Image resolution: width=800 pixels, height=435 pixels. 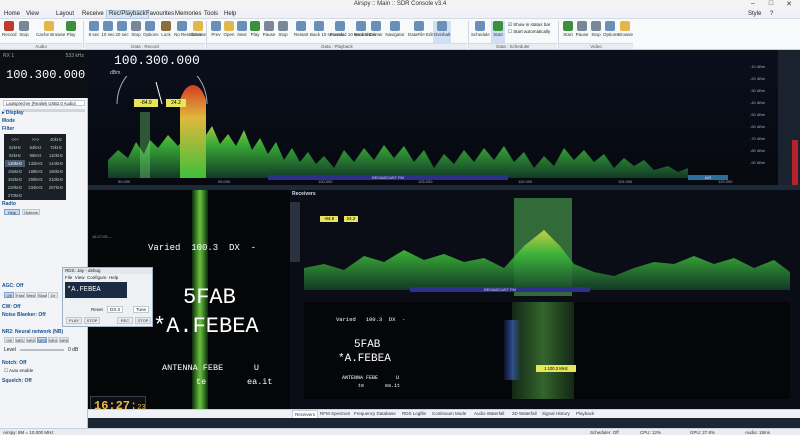 What do you see at coordinates (449, 413) in the screenshot?
I see `tab-continuum-mode: Continuum Mode` at bounding box center [449, 413].